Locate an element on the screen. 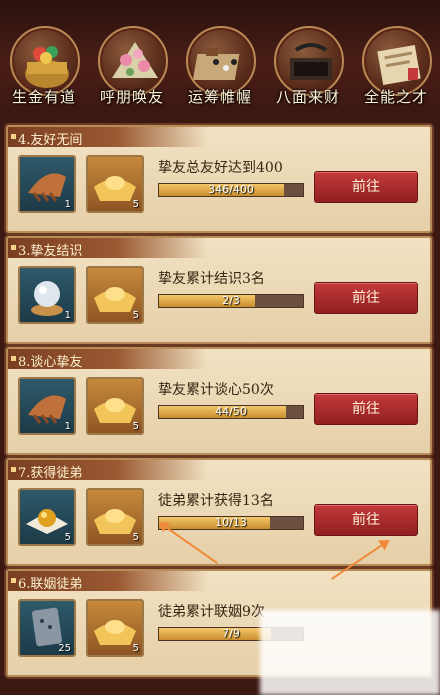 This screenshot has height=695, width=440. task-header: 3.挚友结识 is located at coordinates (108, 248).